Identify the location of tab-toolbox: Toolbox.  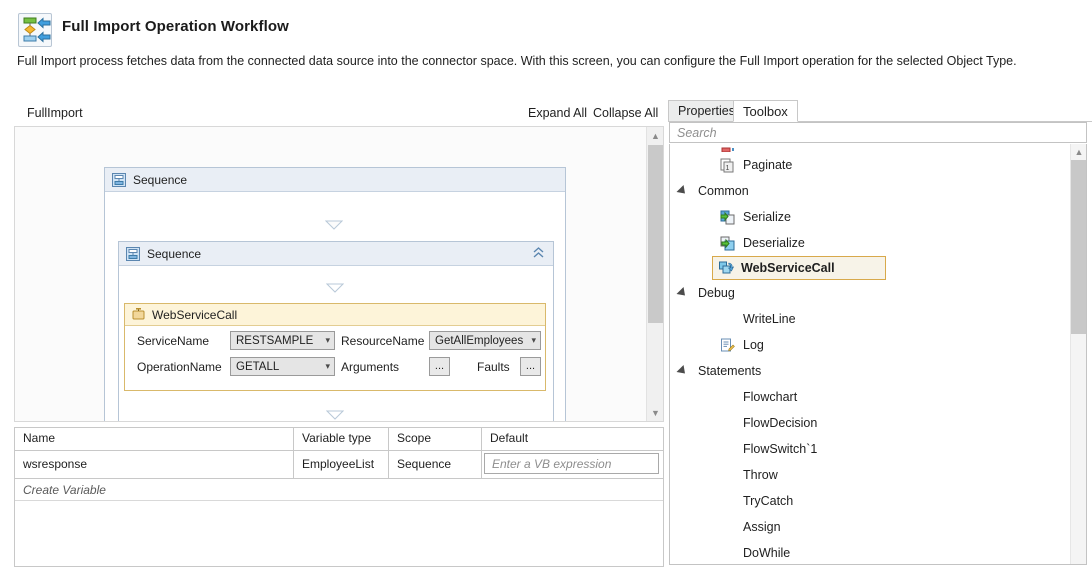
(765, 111).